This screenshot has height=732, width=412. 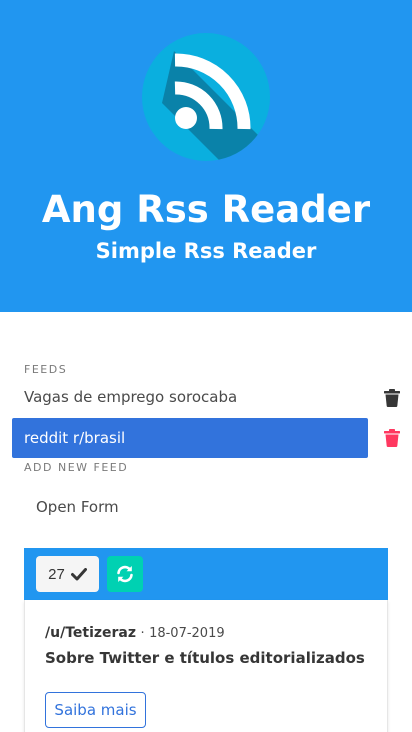 I want to click on refresh-icon, so click(x=125, y=574).